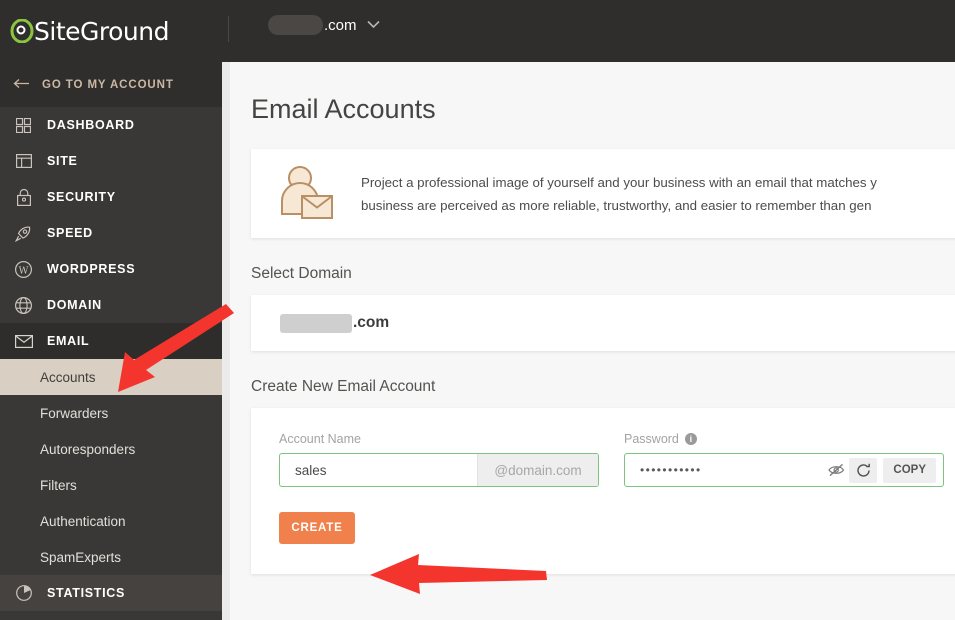 Image resolution: width=955 pixels, height=620 pixels. What do you see at coordinates (91, 269) in the screenshot?
I see `sidebar-label-wordpress: WORDPRESS` at bounding box center [91, 269].